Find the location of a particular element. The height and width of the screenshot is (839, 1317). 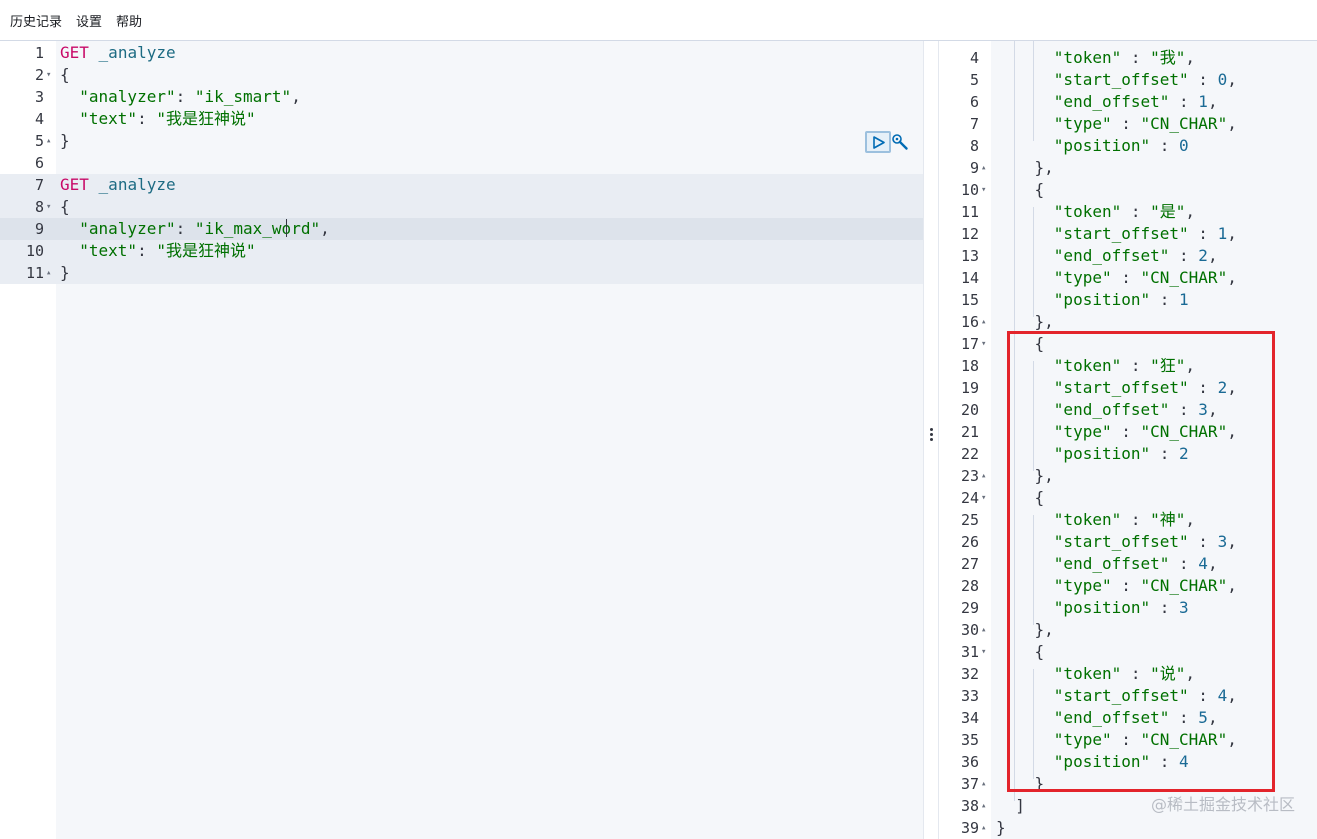

code-line: 3 "analyzer": "ik_smart", is located at coordinates (461, 97).